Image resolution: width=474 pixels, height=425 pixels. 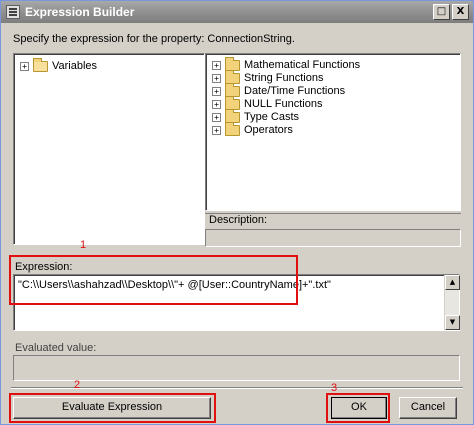 I want to click on app-icon, so click(x=13, y=12).